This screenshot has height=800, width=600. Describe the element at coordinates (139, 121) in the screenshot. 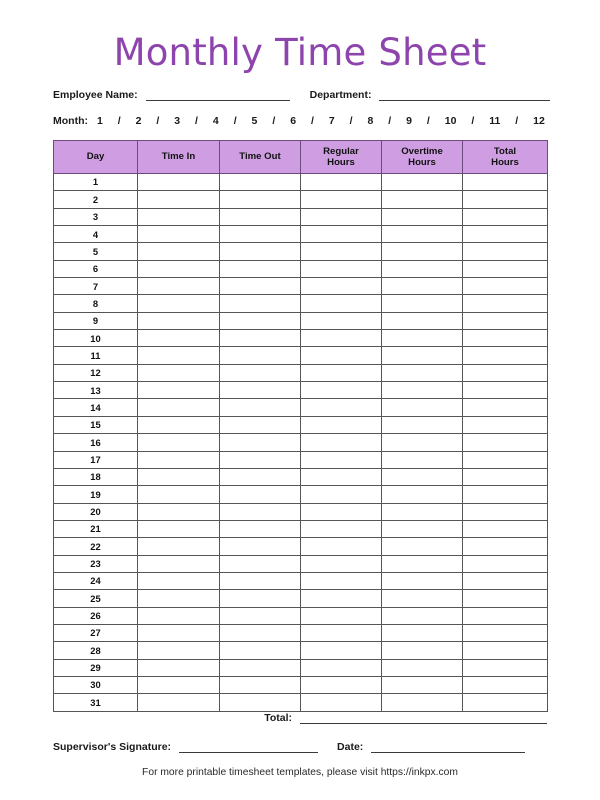

I see `month-option-2: 2` at that location.